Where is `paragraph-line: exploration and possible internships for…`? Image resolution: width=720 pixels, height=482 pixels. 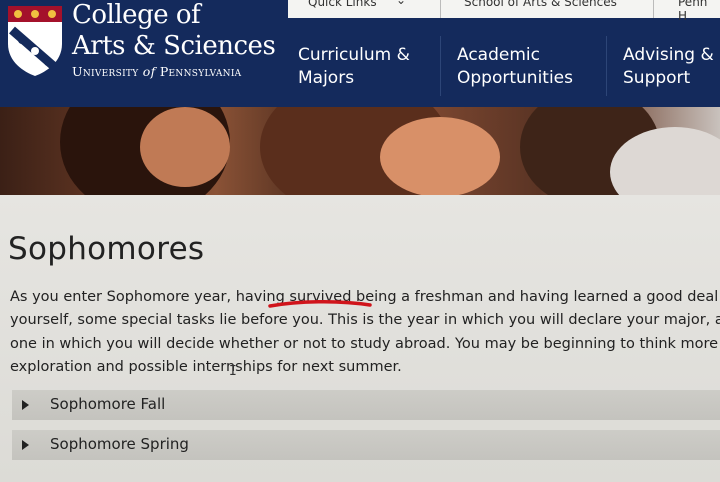
paragraph-line: exploration and possible internships for… is located at coordinates (206, 366).